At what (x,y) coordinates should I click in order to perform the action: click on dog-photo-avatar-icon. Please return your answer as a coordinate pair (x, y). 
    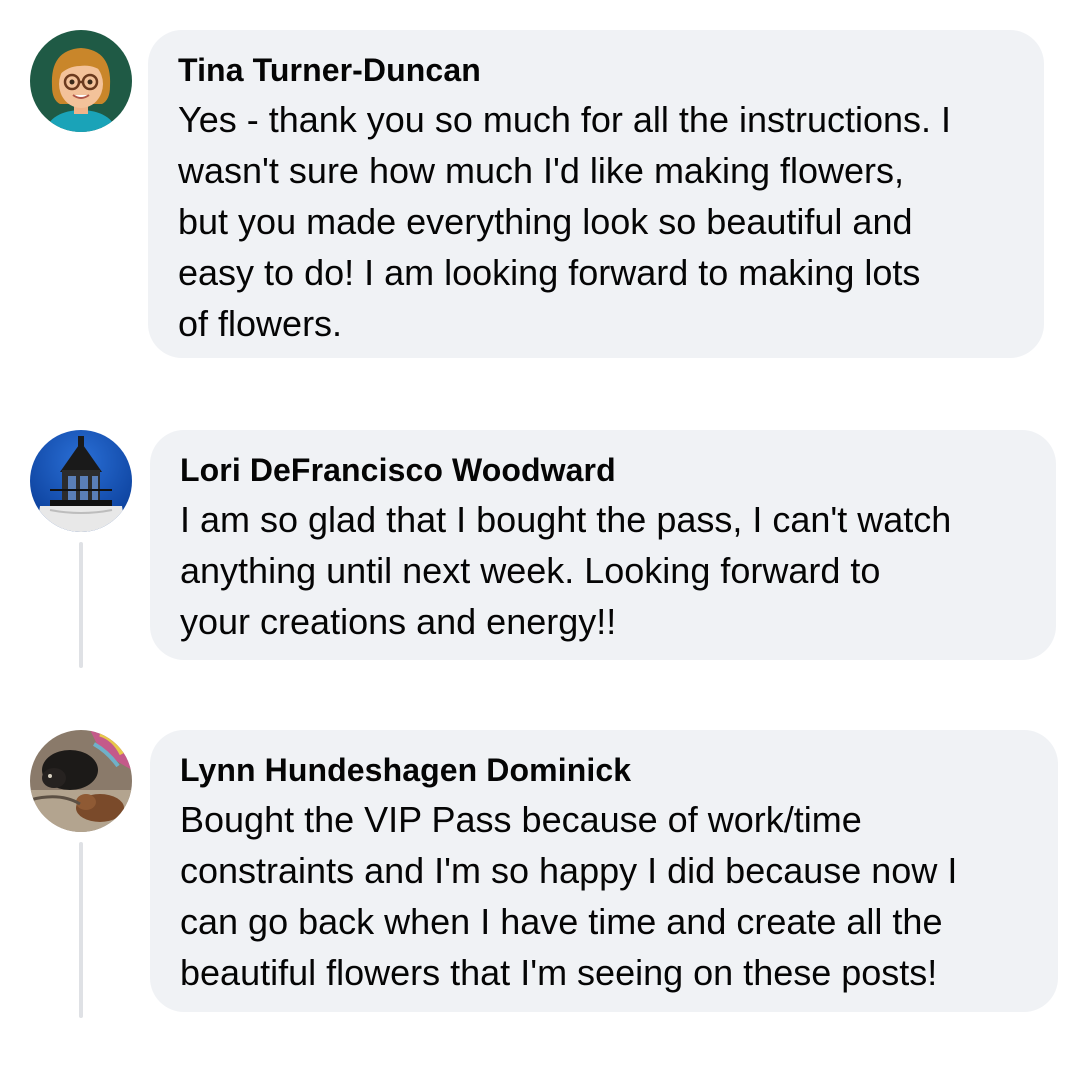
    Looking at the image, I should click on (81, 781).